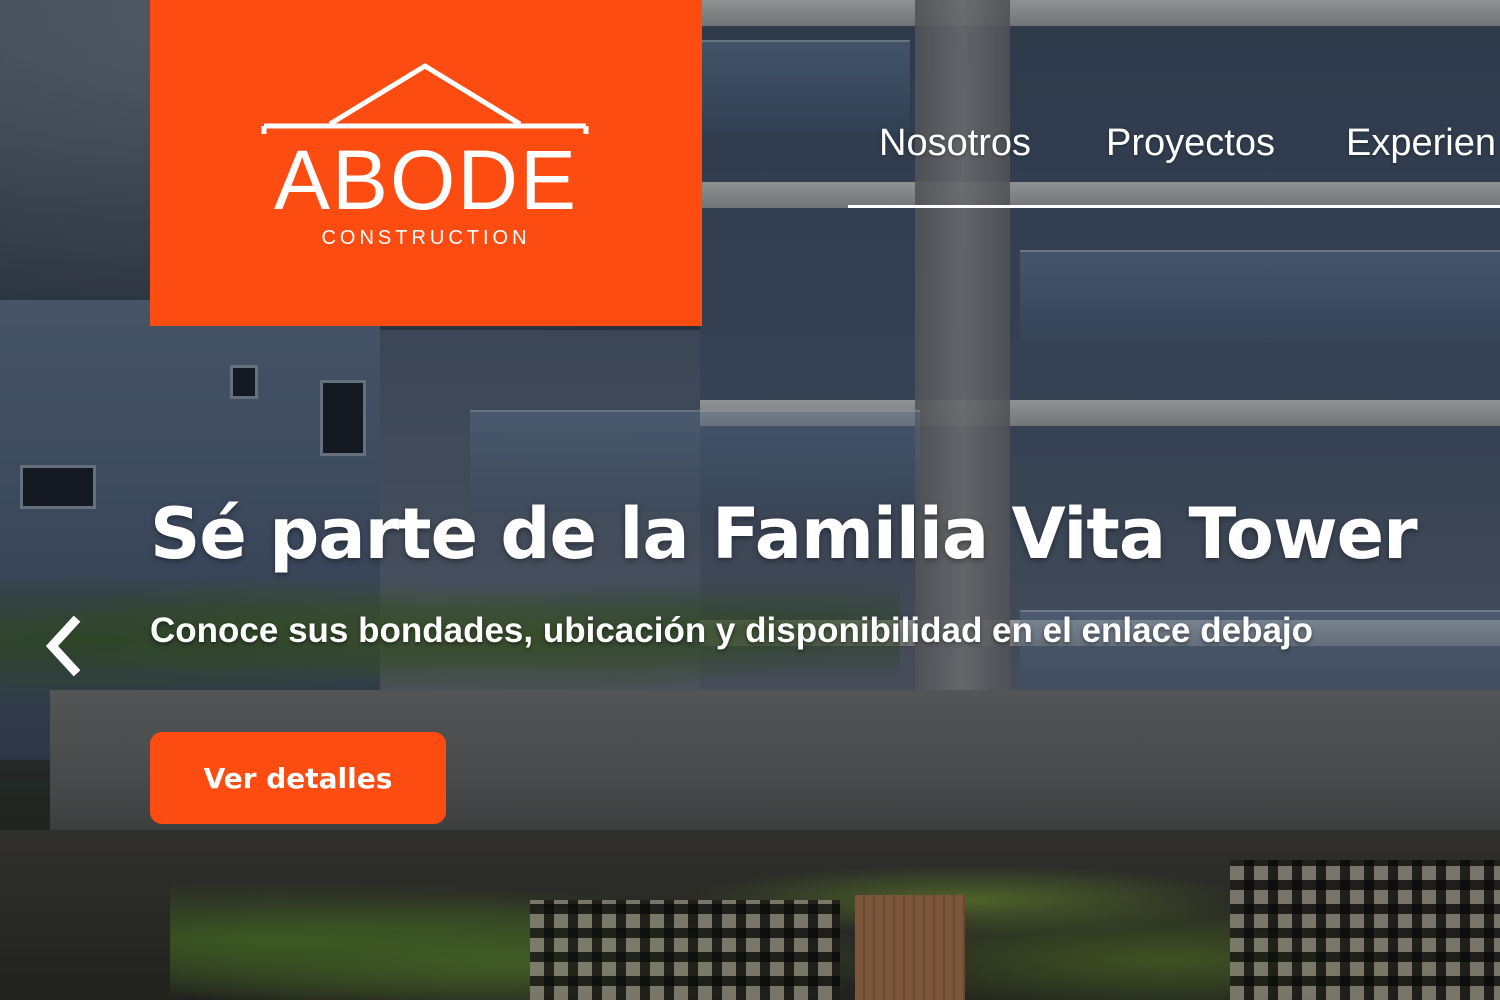 The height and width of the screenshot is (1000, 1500). I want to click on nav-item-nosotros: Nosotros, so click(955, 143).